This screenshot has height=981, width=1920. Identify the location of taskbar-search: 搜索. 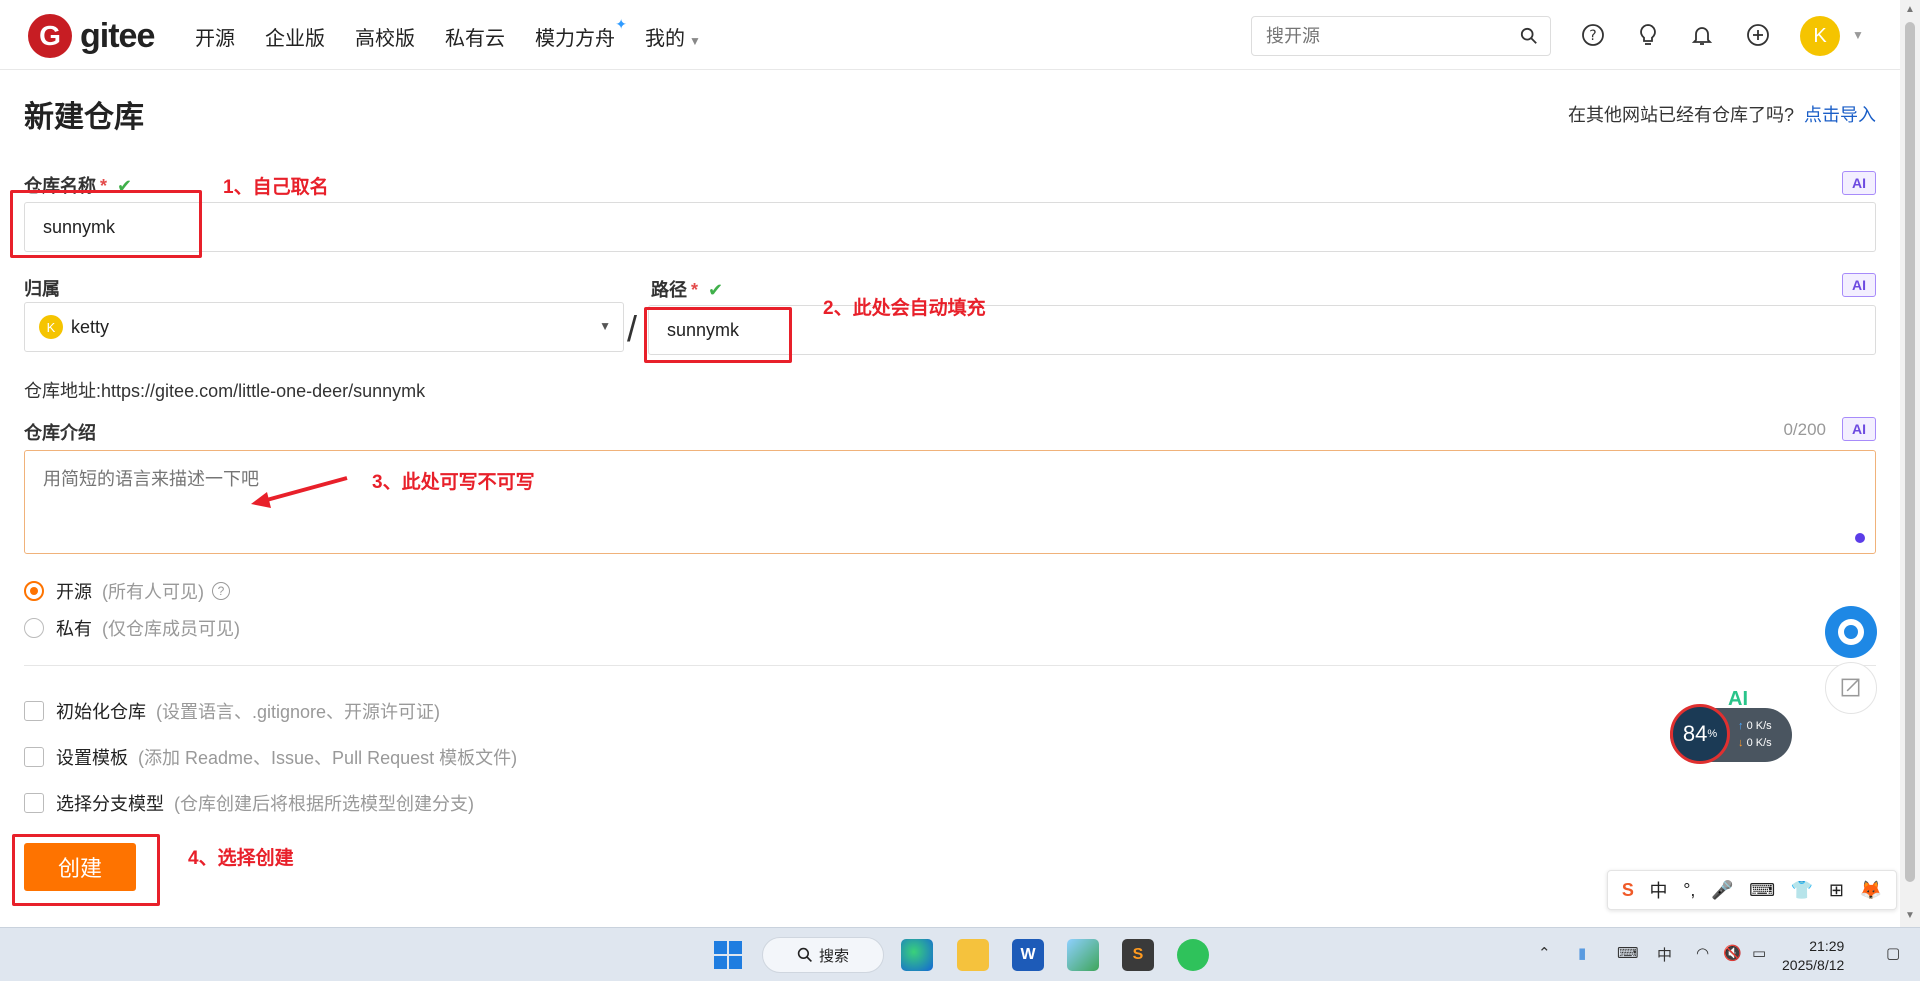
(823, 955).